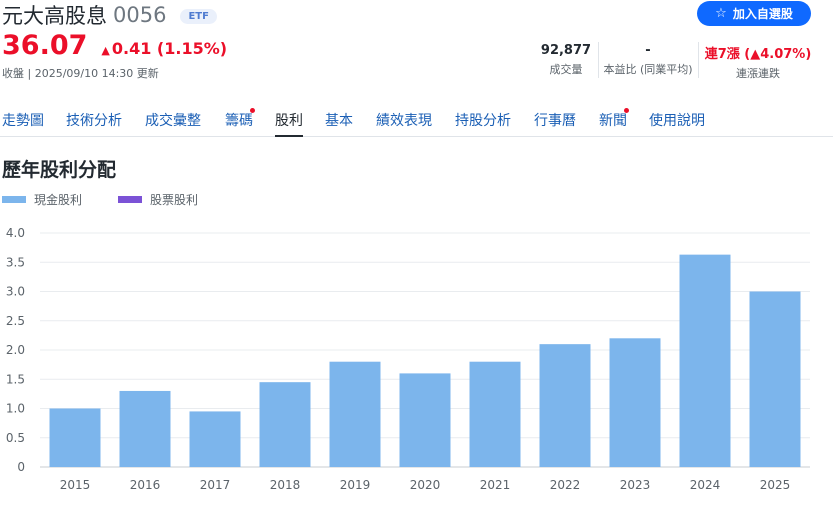 Image resolution: width=833 pixels, height=508 pixels. Describe the element at coordinates (762, 14) in the screenshot. I see `add-to-watchlist-label: 加入自選股` at that location.